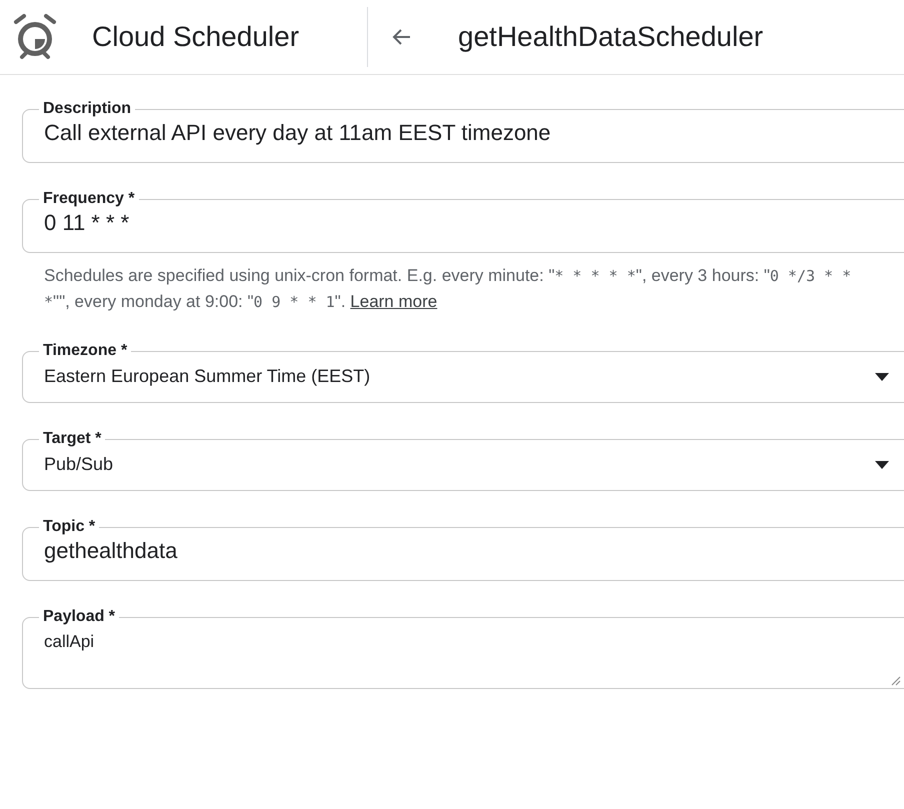  I want to click on frequency-help-text: Schedules are specified using unix-cron format. E.g. every minute: "* * * * *", every 3 hours: "0 */3 * * *"", every monday at 9:00: "0 9 * * 1". Learn more, so click(448, 289).